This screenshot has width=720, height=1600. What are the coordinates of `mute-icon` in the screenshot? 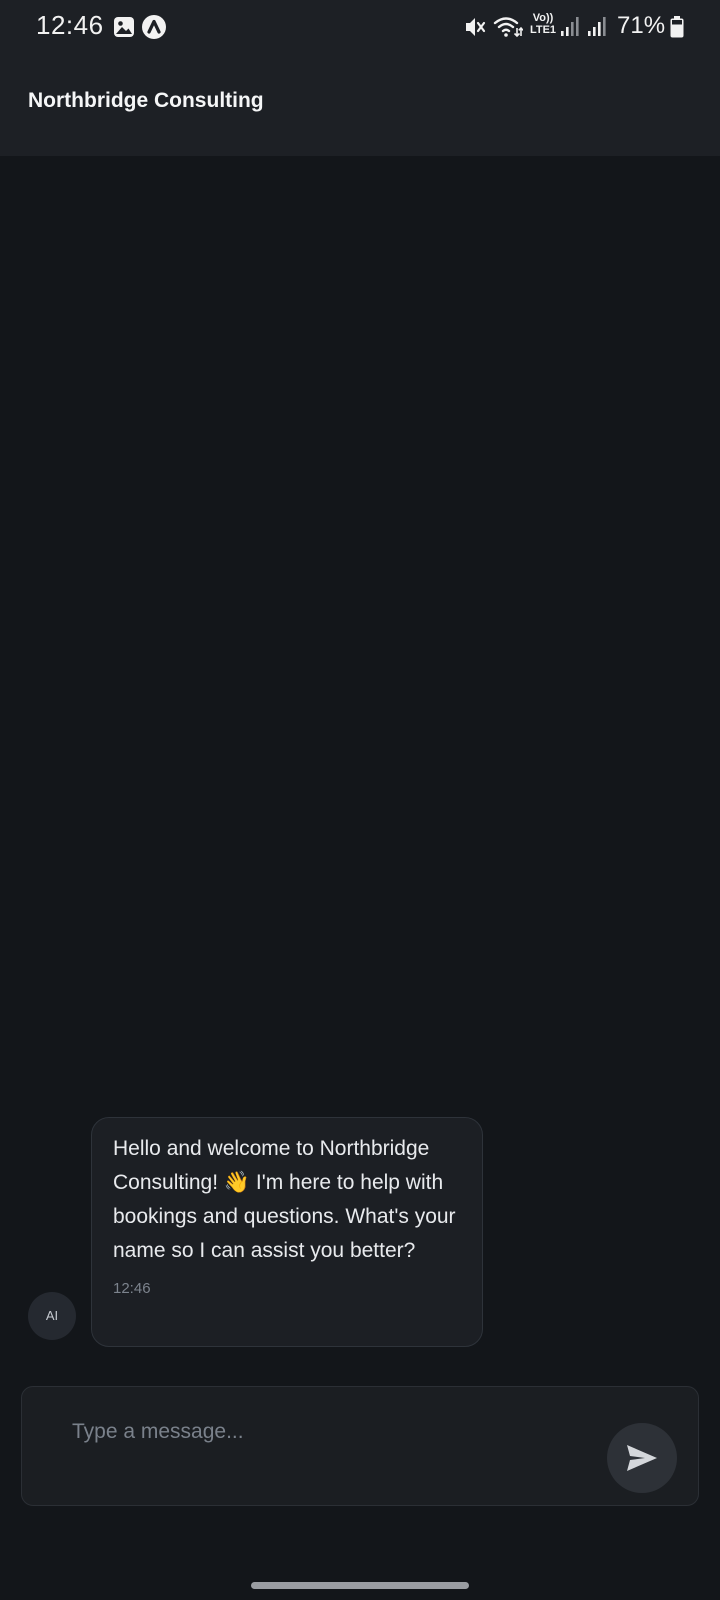 It's located at (476, 27).